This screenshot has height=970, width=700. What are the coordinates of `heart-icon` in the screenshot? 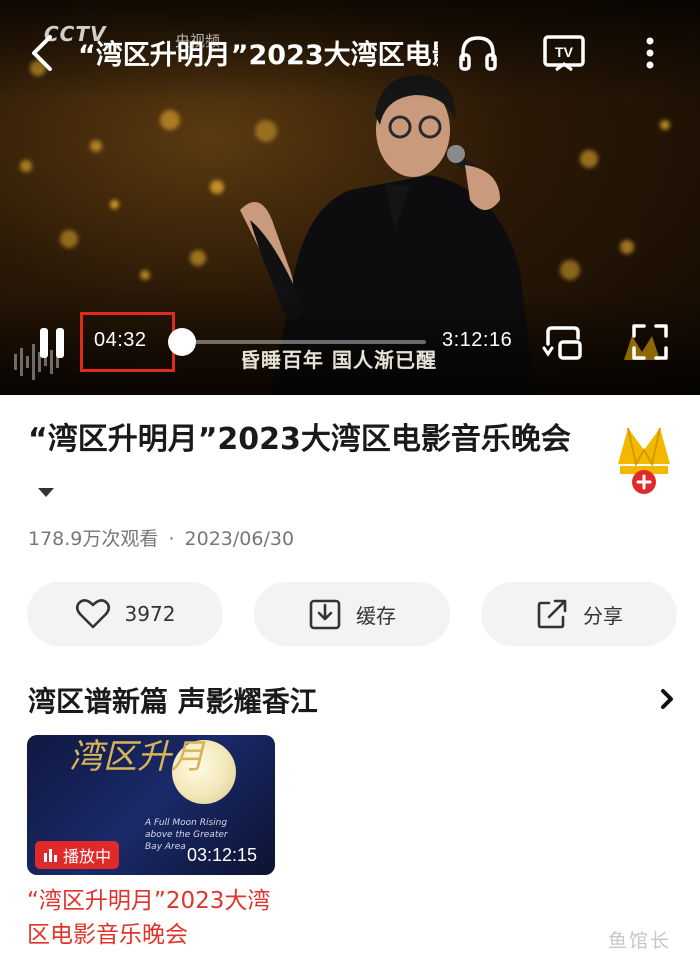 It's located at (92, 614).